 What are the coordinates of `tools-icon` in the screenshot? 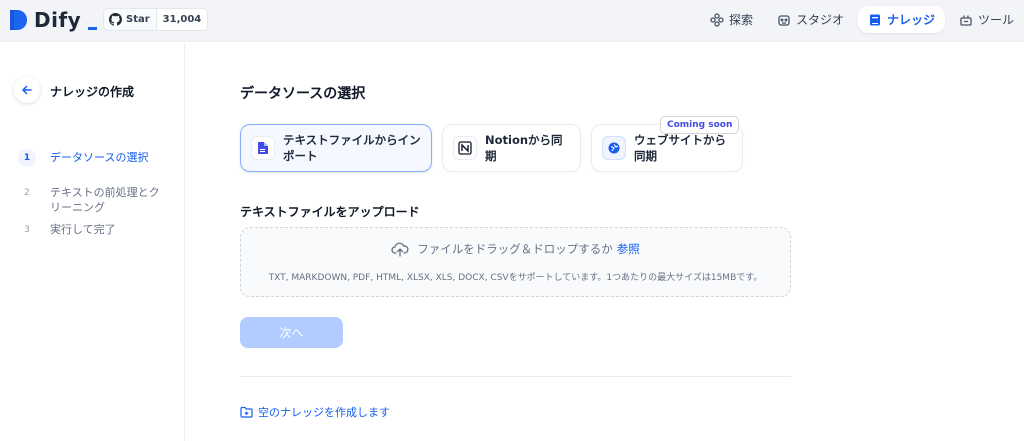 It's located at (966, 20).